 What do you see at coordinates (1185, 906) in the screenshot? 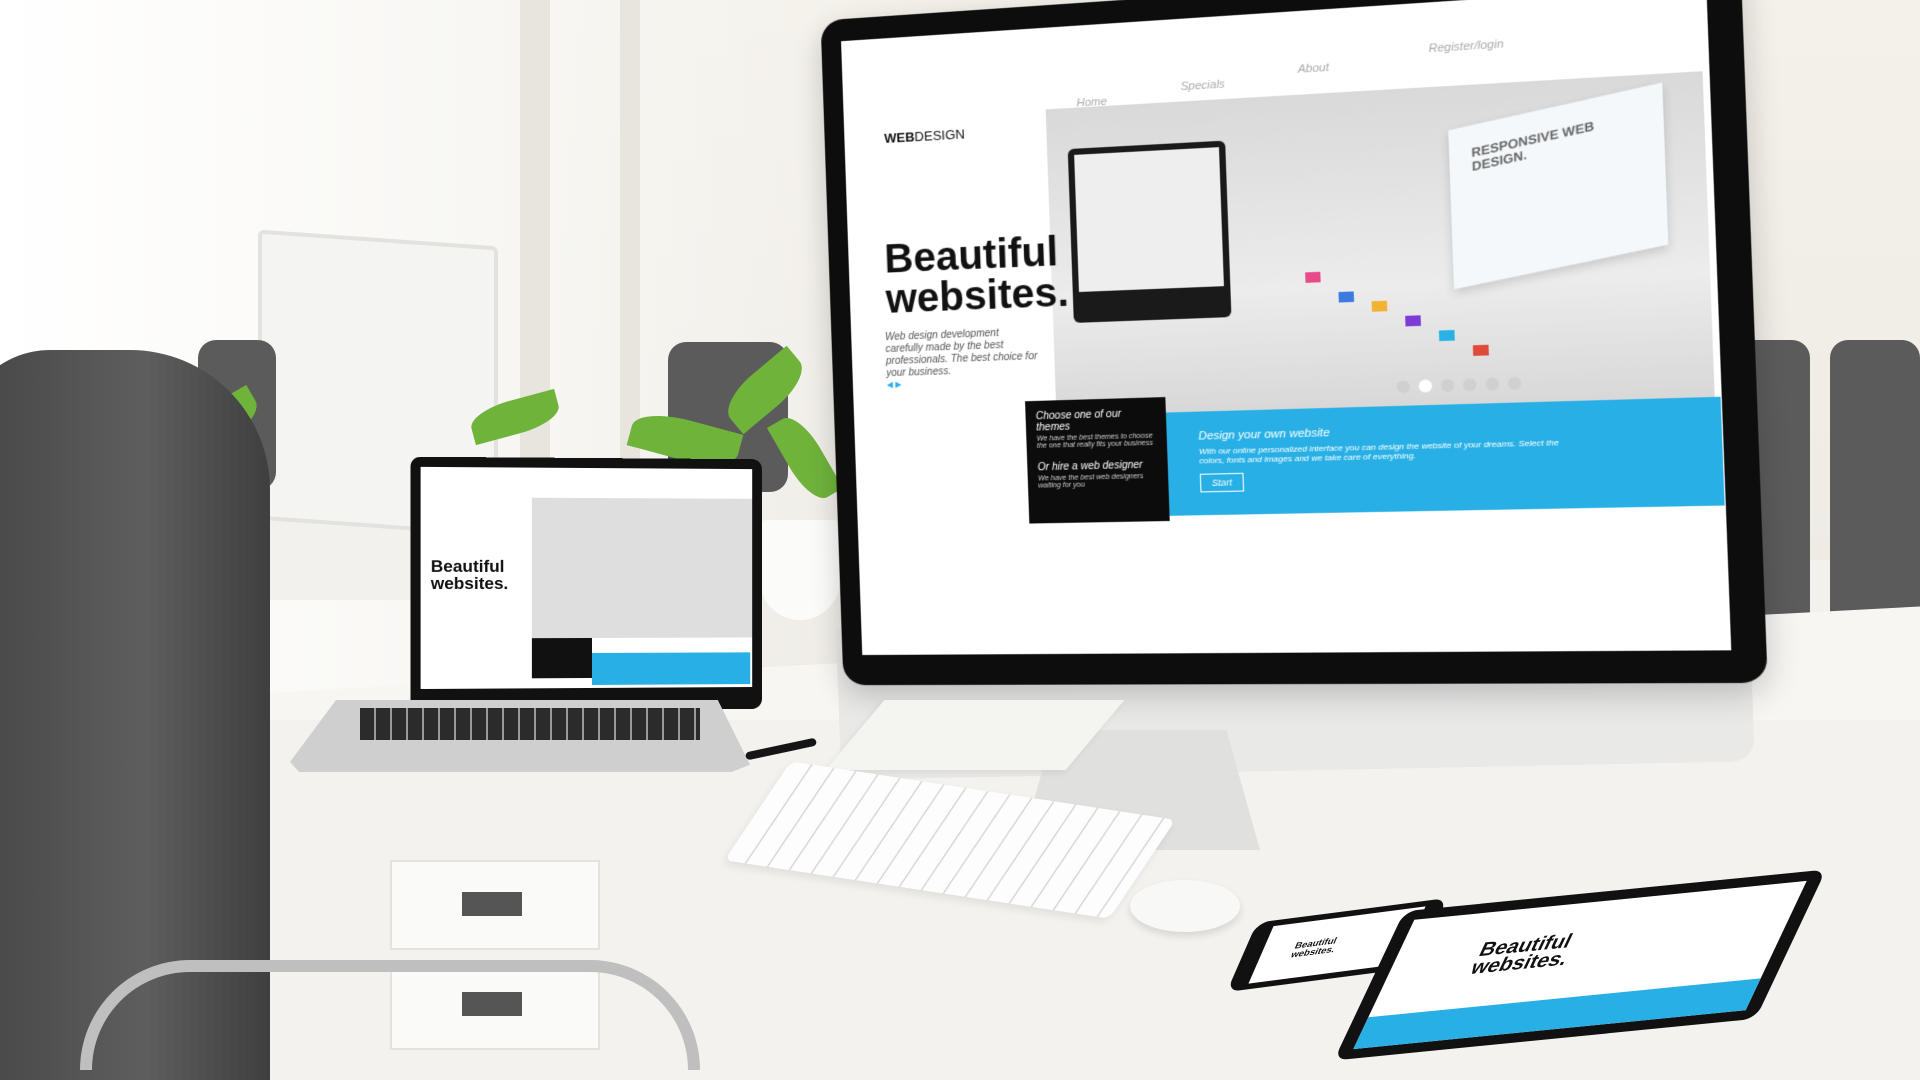
I see `mouse` at bounding box center [1185, 906].